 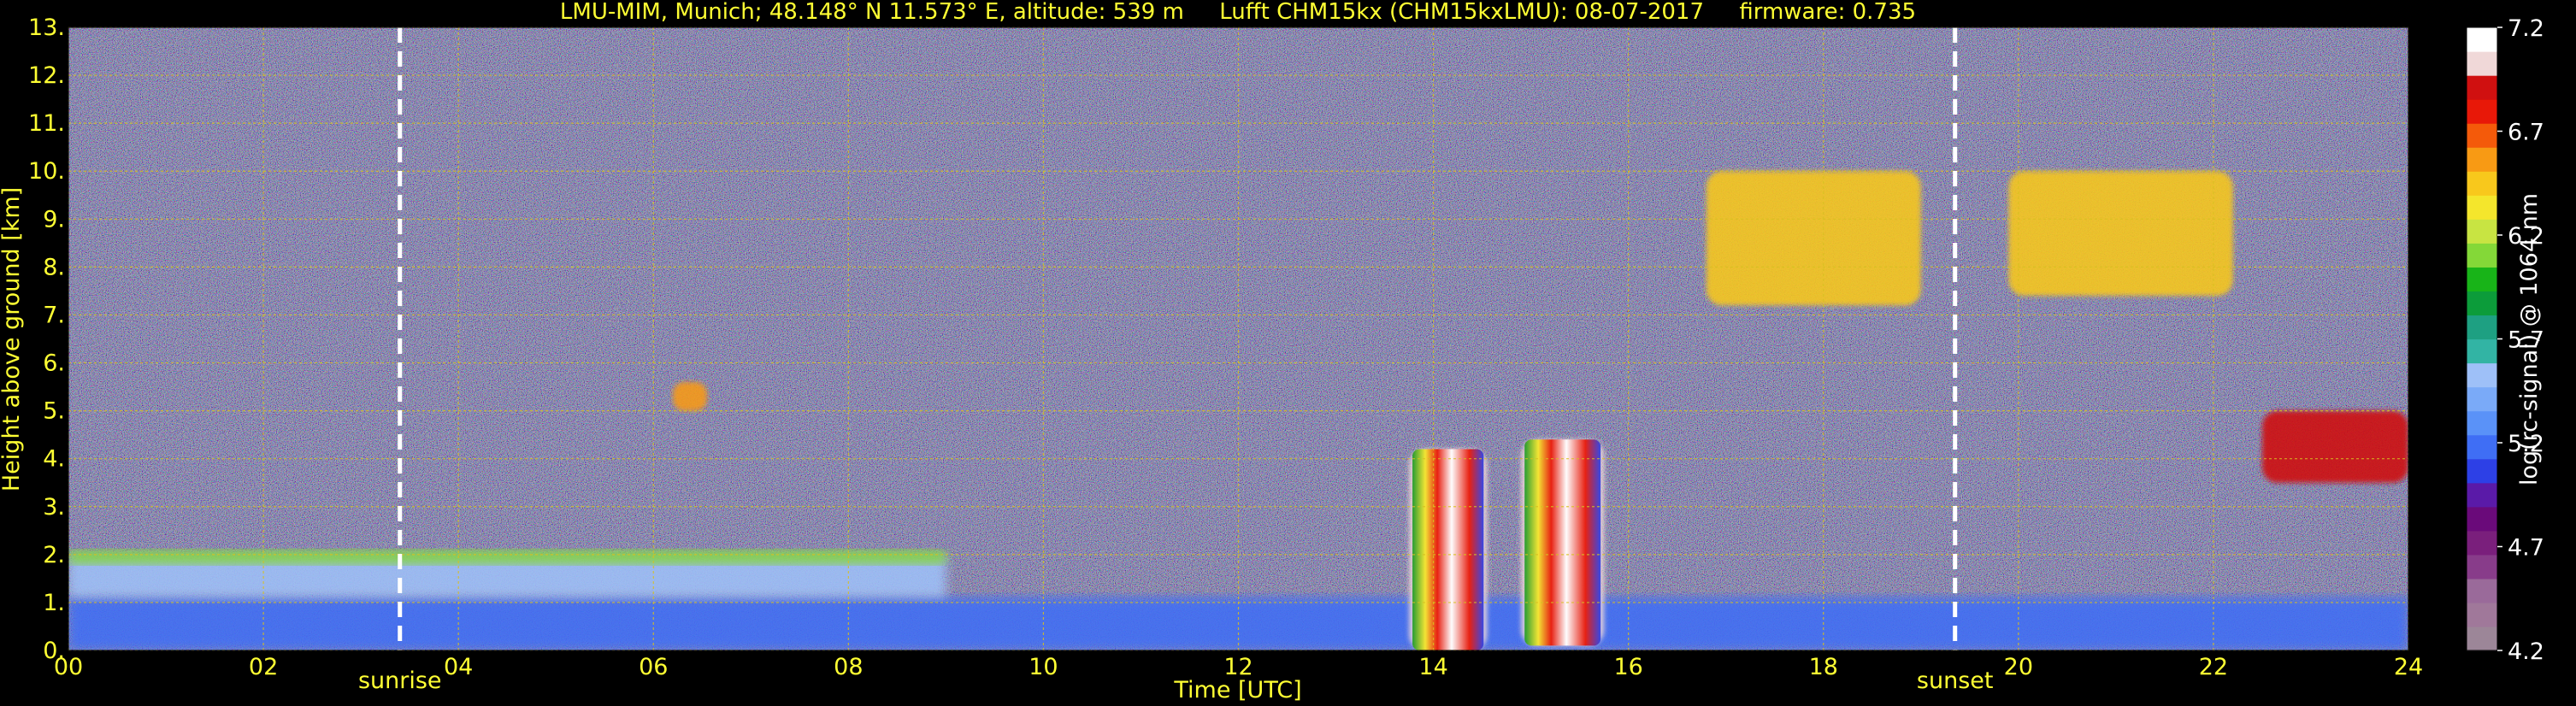 What do you see at coordinates (46, 28) in the screenshot?
I see `y-tick-label: 13.` at bounding box center [46, 28].